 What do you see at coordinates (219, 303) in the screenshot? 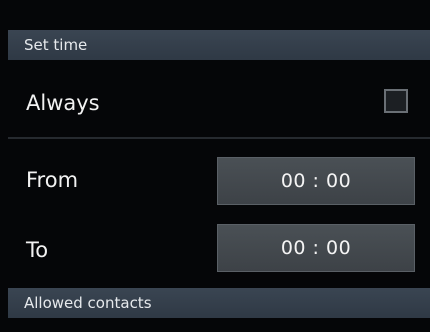
I see `allowed-contacts-section-header: Allowed contacts` at bounding box center [219, 303].